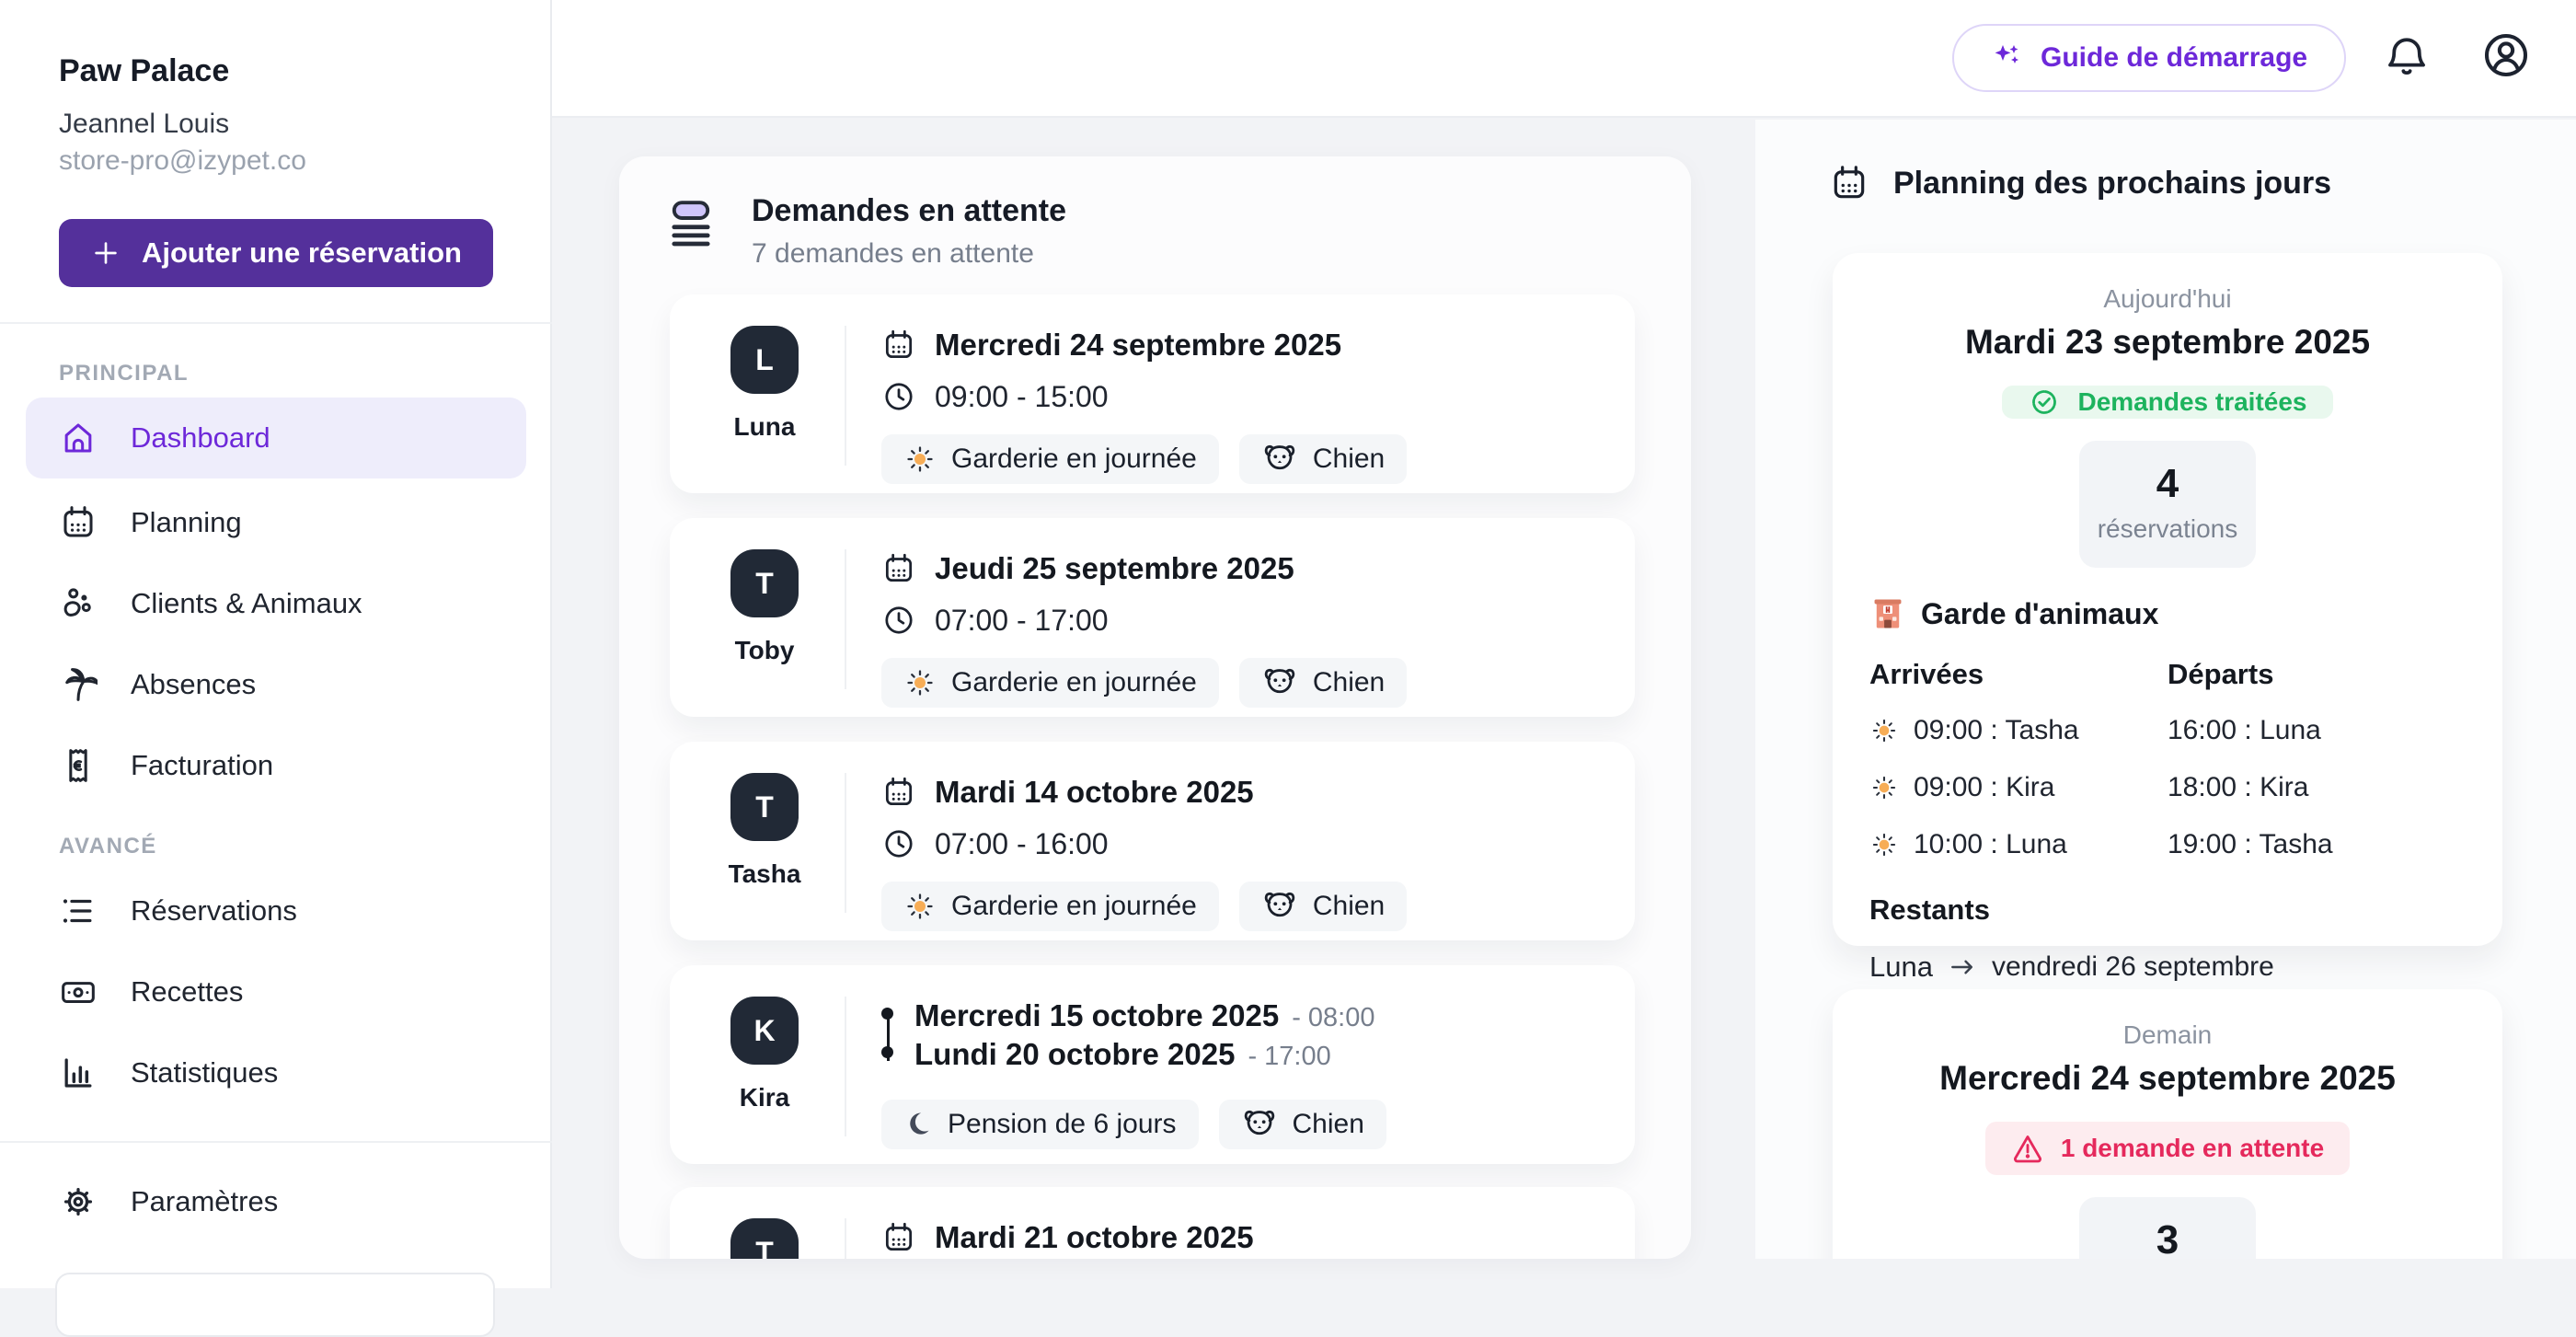  What do you see at coordinates (214, 910) in the screenshot?
I see `sidebar-item-label: Réservations` at bounding box center [214, 910].